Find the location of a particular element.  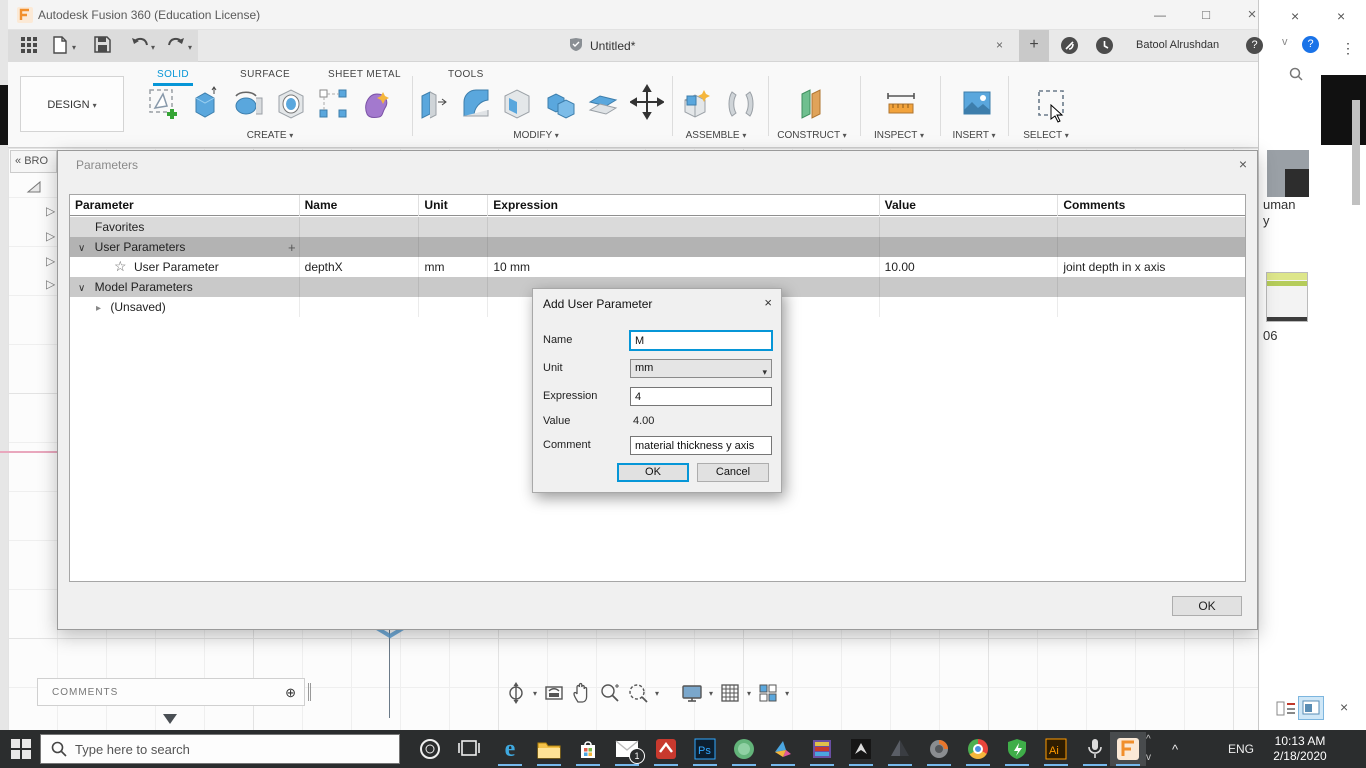

group-label-construct: CONSTRUCT ▾ is located at coordinates (811, 135).